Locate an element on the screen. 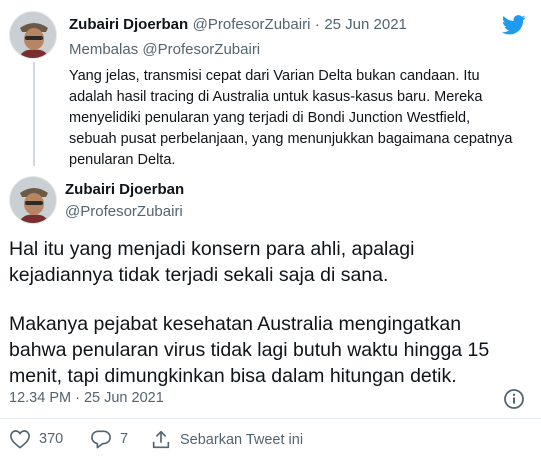  replying-prefix: Membalas is located at coordinates (104, 49).